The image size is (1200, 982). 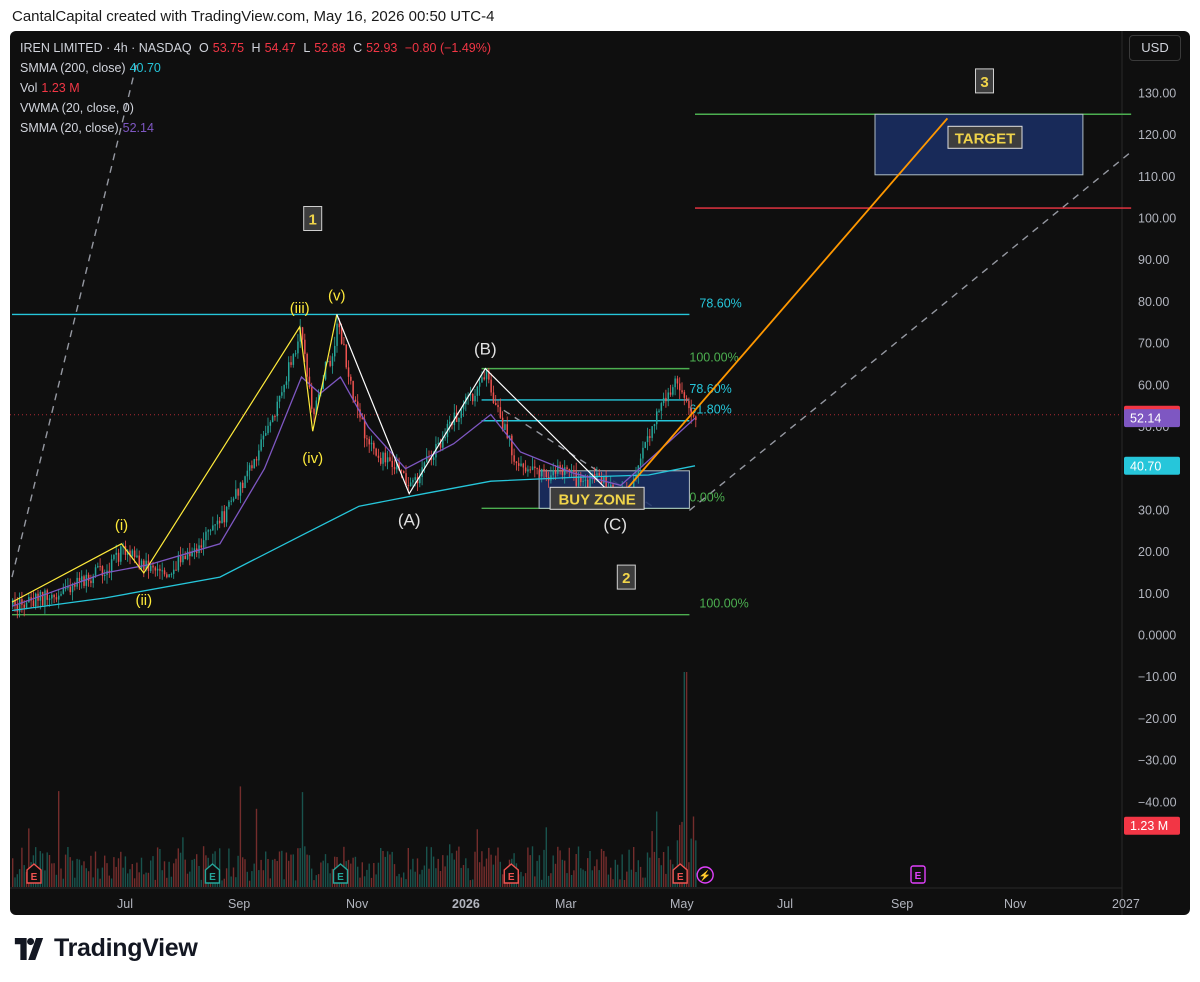 What do you see at coordinates (29, 948) in the screenshot?
I see `tradingview-logo-icon` at bounding box center [29, 948].